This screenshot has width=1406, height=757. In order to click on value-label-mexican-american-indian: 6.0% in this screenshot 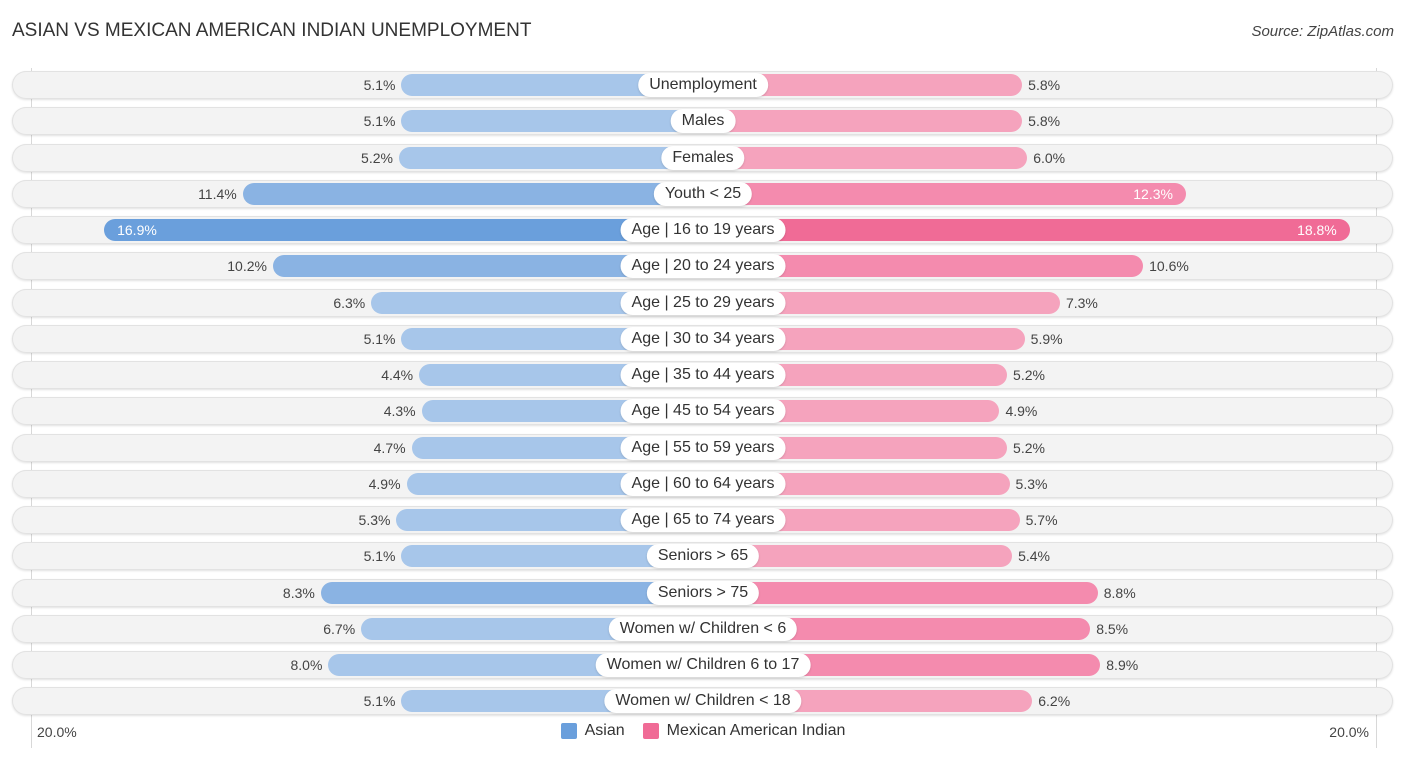, I will do `click(1049, 157)`.